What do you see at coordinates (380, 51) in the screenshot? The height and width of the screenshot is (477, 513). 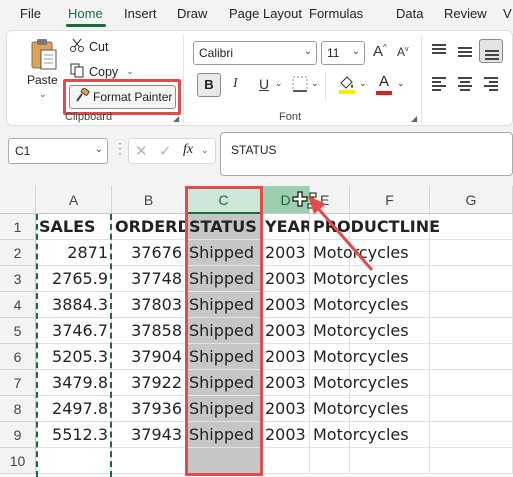 I see `grow-font-button: A^` at bounding box center [380, 51].